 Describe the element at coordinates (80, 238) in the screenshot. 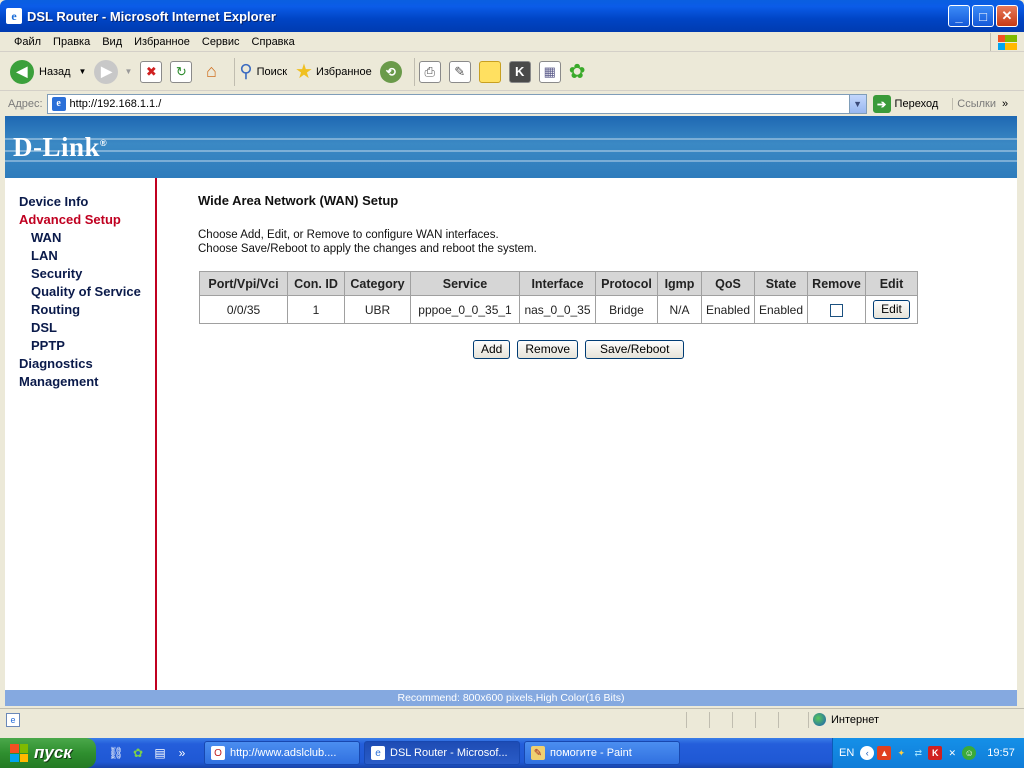

I see `nav-wan: WAN` at that location.